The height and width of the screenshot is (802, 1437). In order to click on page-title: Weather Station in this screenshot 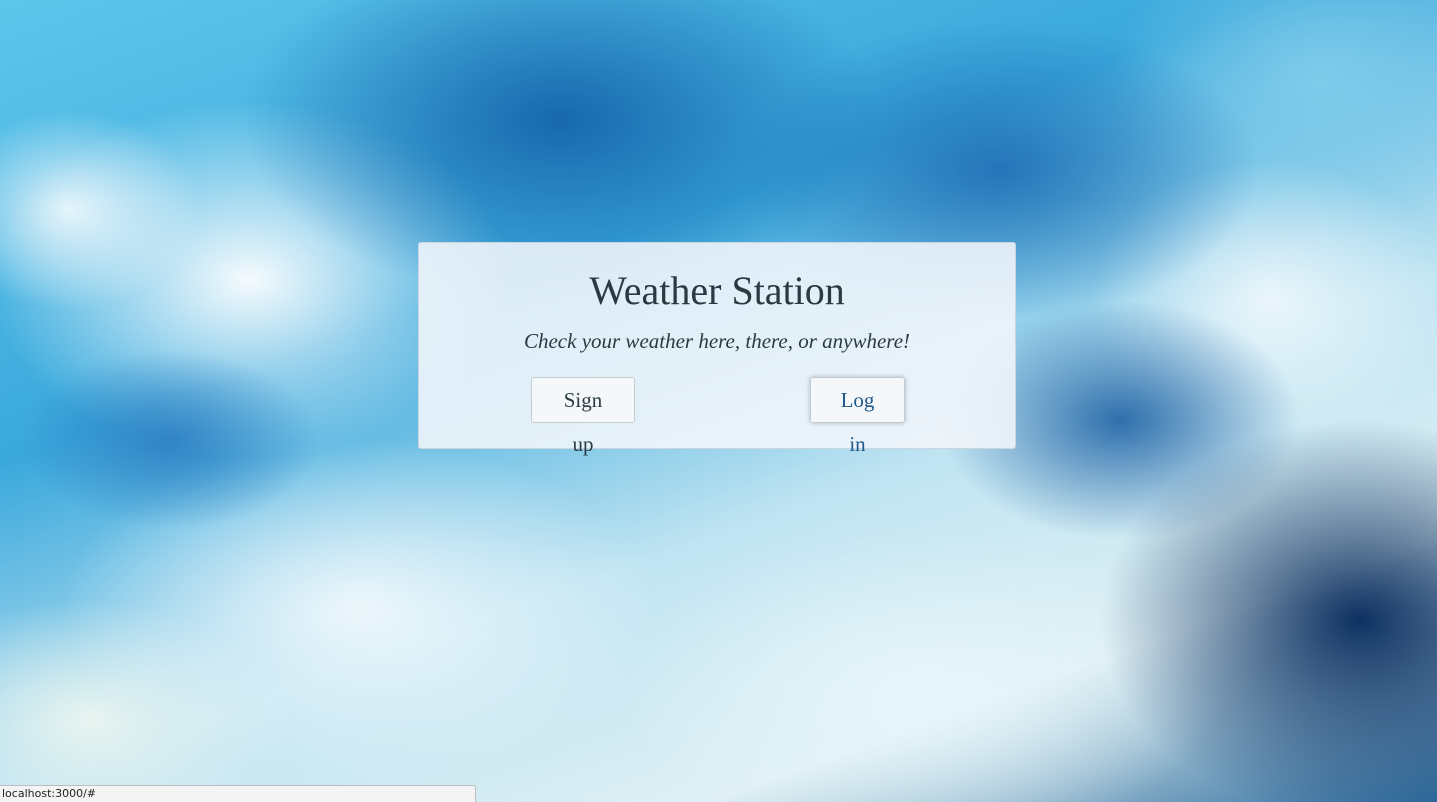, I will do `click(717, 290)`.